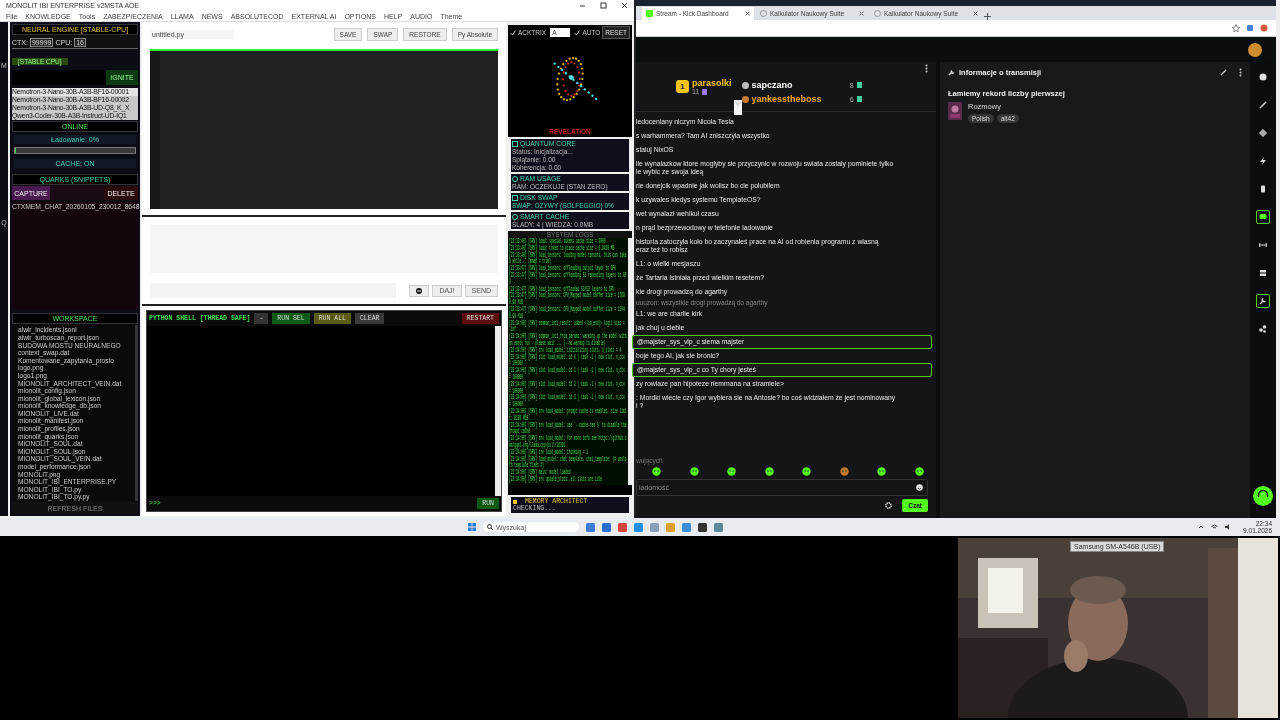  Describe the element at coordinates (987, 16) in the screenshot. I see `new-tab-icon` at that location.